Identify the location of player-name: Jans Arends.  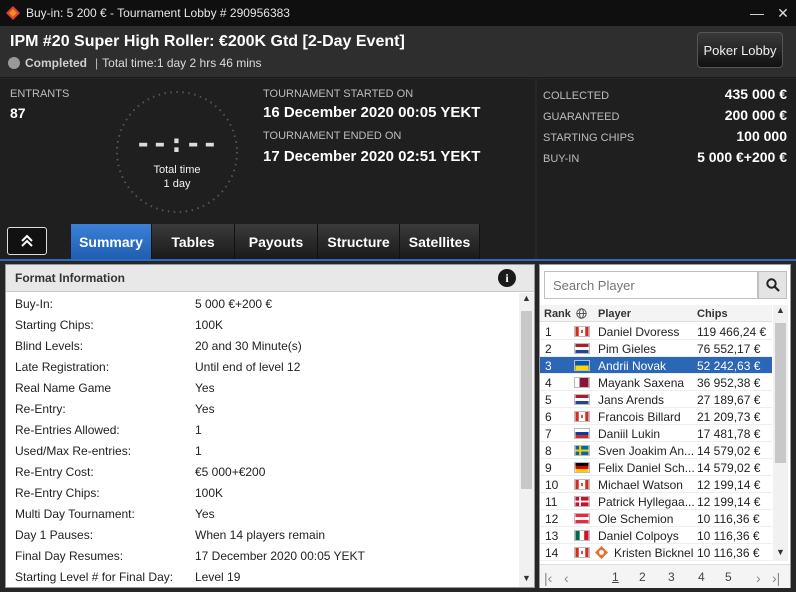
(631, 400).